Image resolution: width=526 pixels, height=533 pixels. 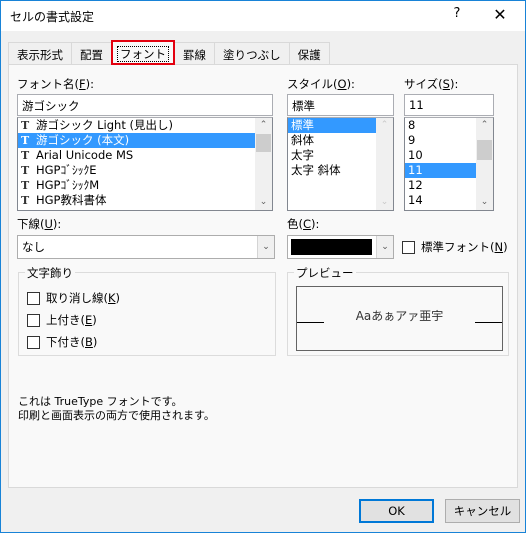 What do you see at coordinates (263, 164) in the screenshot?
I see `font-list-scrollbar: ⌃ ⌄` at bounding box center [263, 164].